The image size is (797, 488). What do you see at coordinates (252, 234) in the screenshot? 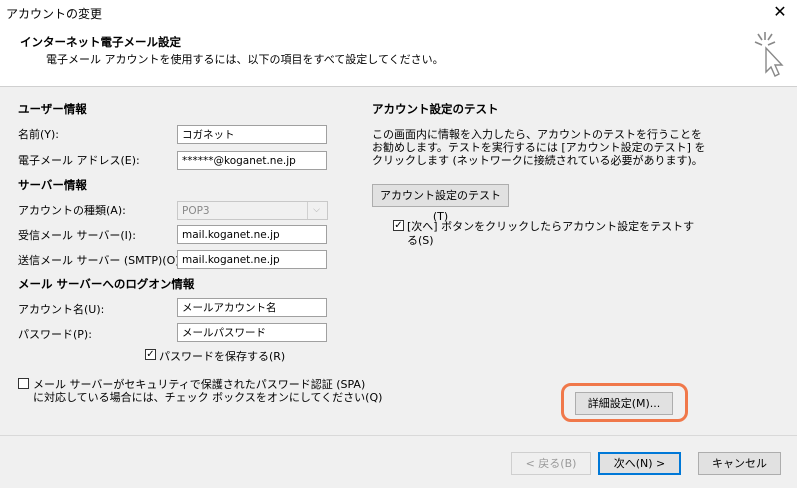
I see `incoming-server-field: mail.koganet.ne.jp` at bounding box center [252, 234].